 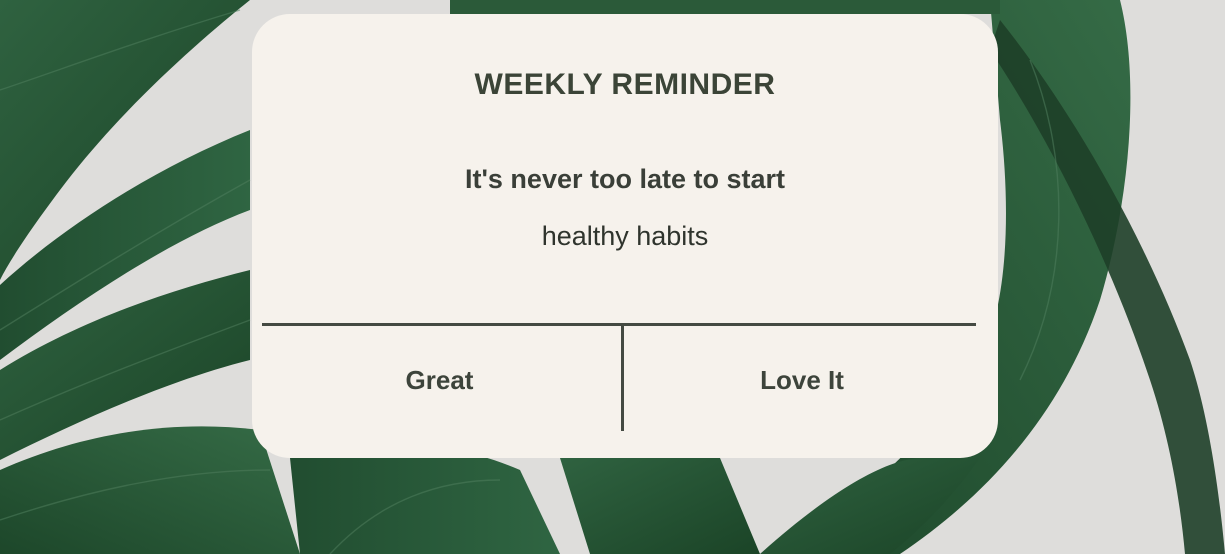 I want to click on great-button: Great, so click(x=441, y=380).